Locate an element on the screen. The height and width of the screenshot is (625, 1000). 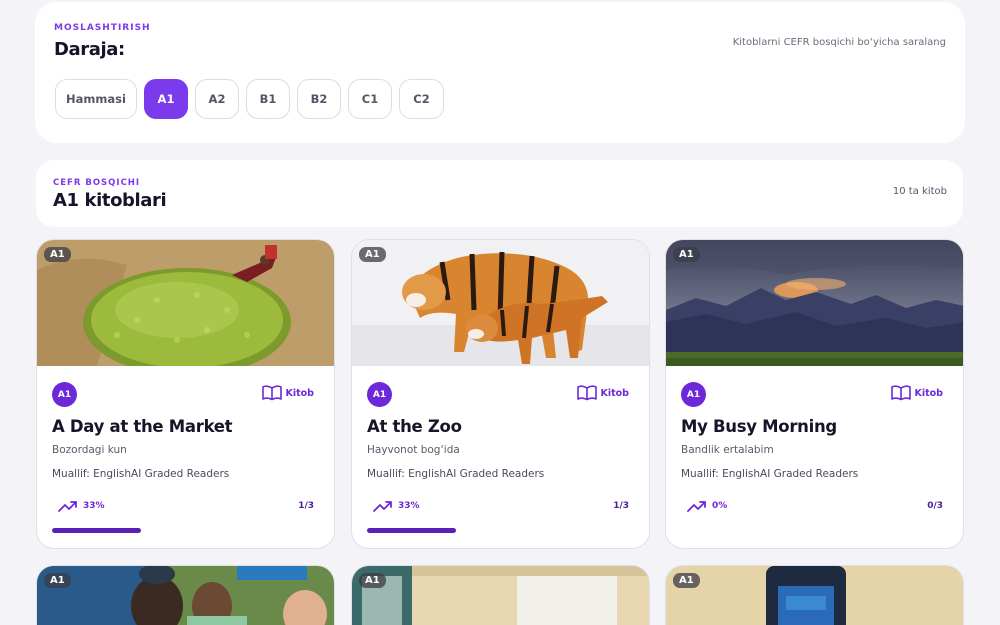
chapter-count: 0/3 is located at coordinates (935, 506).